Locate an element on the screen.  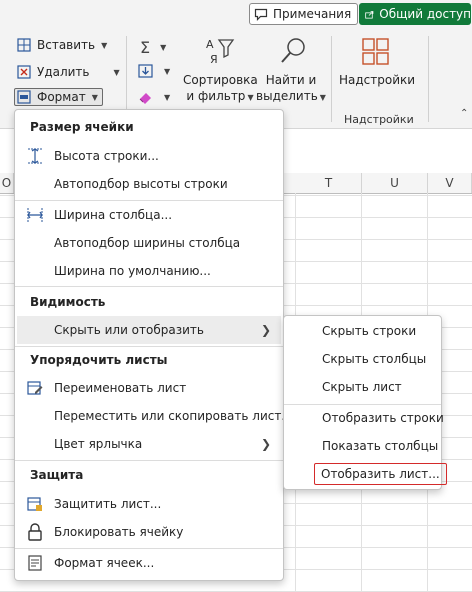
autosum-button: Σ ▼ is located at coordinates (153, 47).